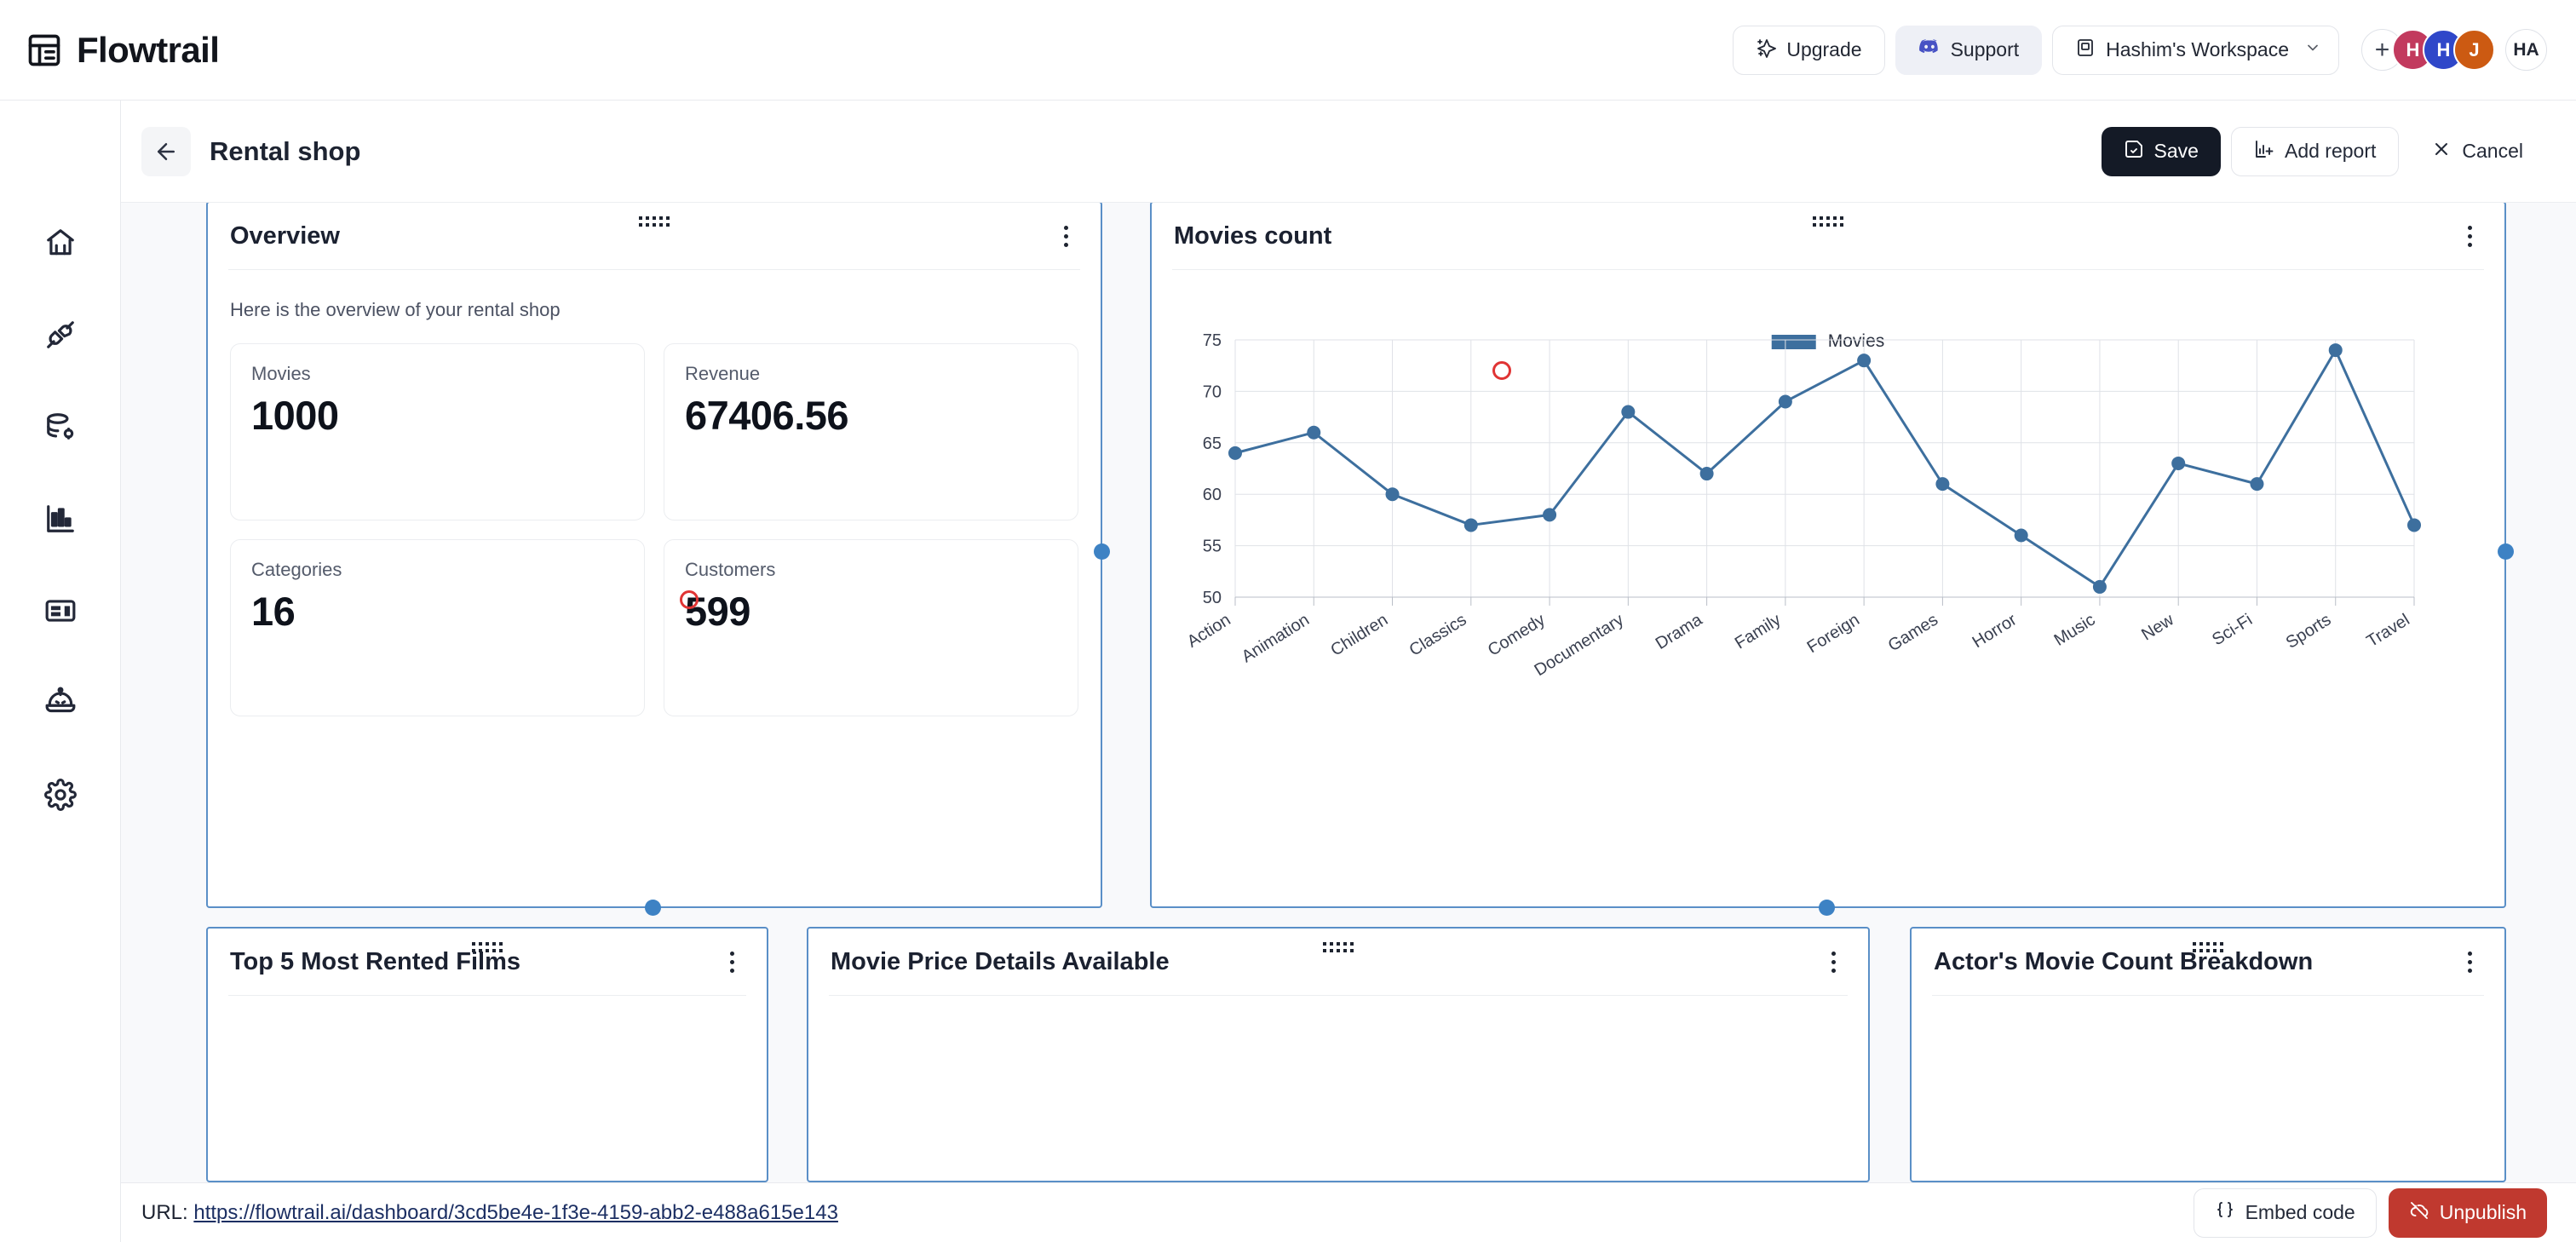 Image resolution: width=2576 pixels, height=1242 pixels. What do you see at coordinates (731, 962) in the screenshot?
I see `card-top-films-menu-button` at bounding box center [731, 962].